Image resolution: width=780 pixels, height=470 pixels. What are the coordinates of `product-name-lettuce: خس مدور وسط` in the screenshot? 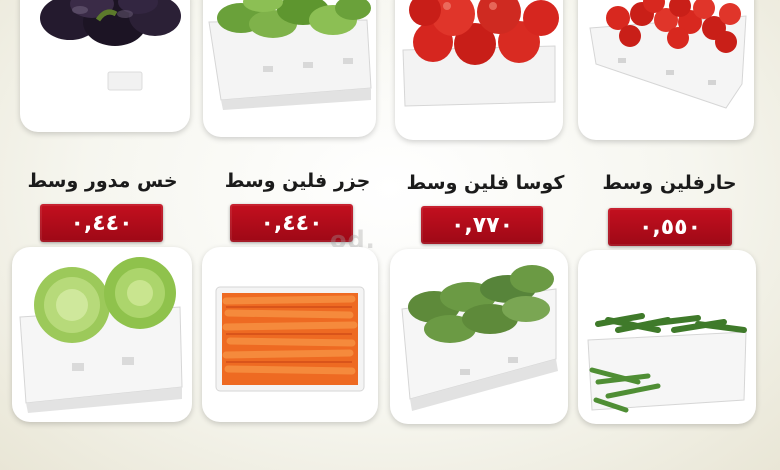 It's located at (102, 181).